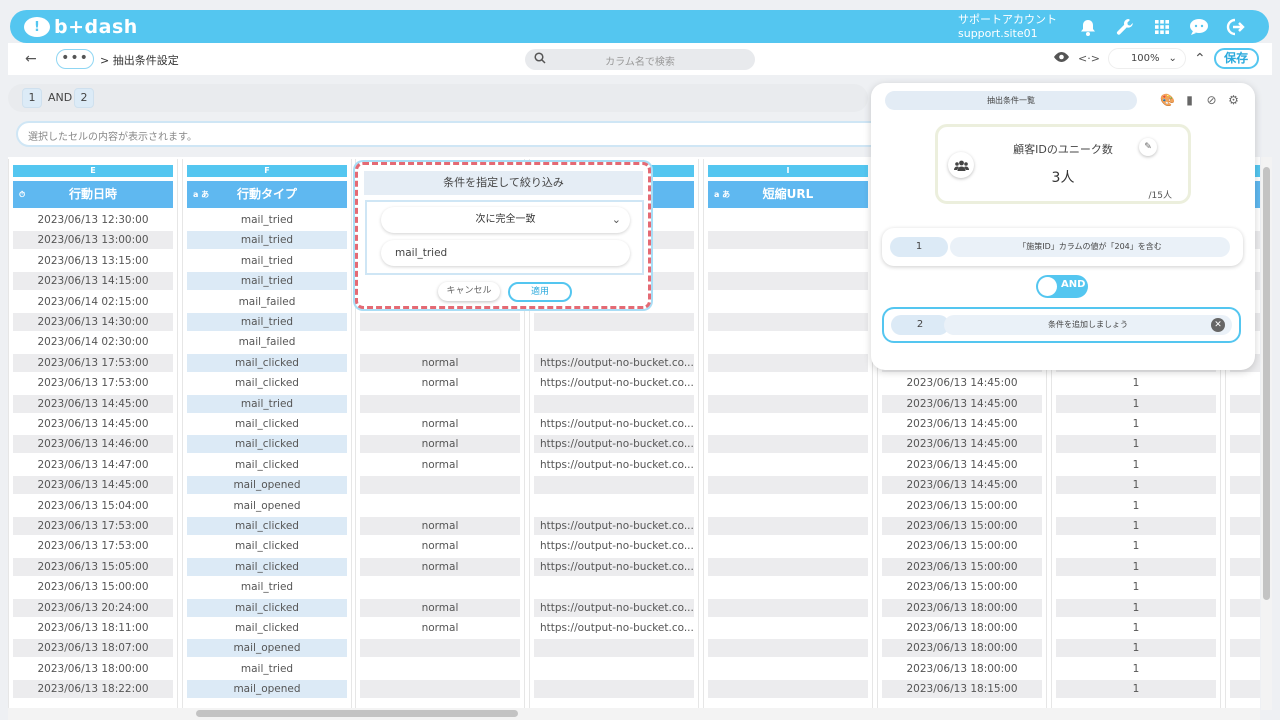  What do you see at coordinates (469, 291) in the screenshot?
I see `cancel-button: キャンセル` at bounding box center [469, 291].